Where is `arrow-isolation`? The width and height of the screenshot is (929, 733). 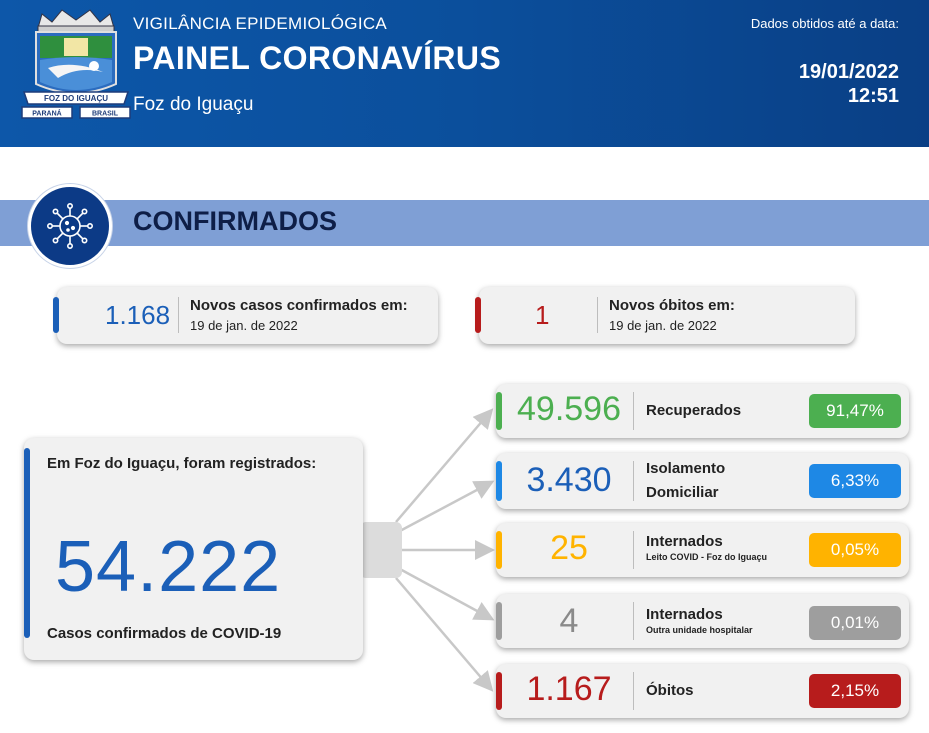
arrow-isolation is located at coordinates (446, 507).